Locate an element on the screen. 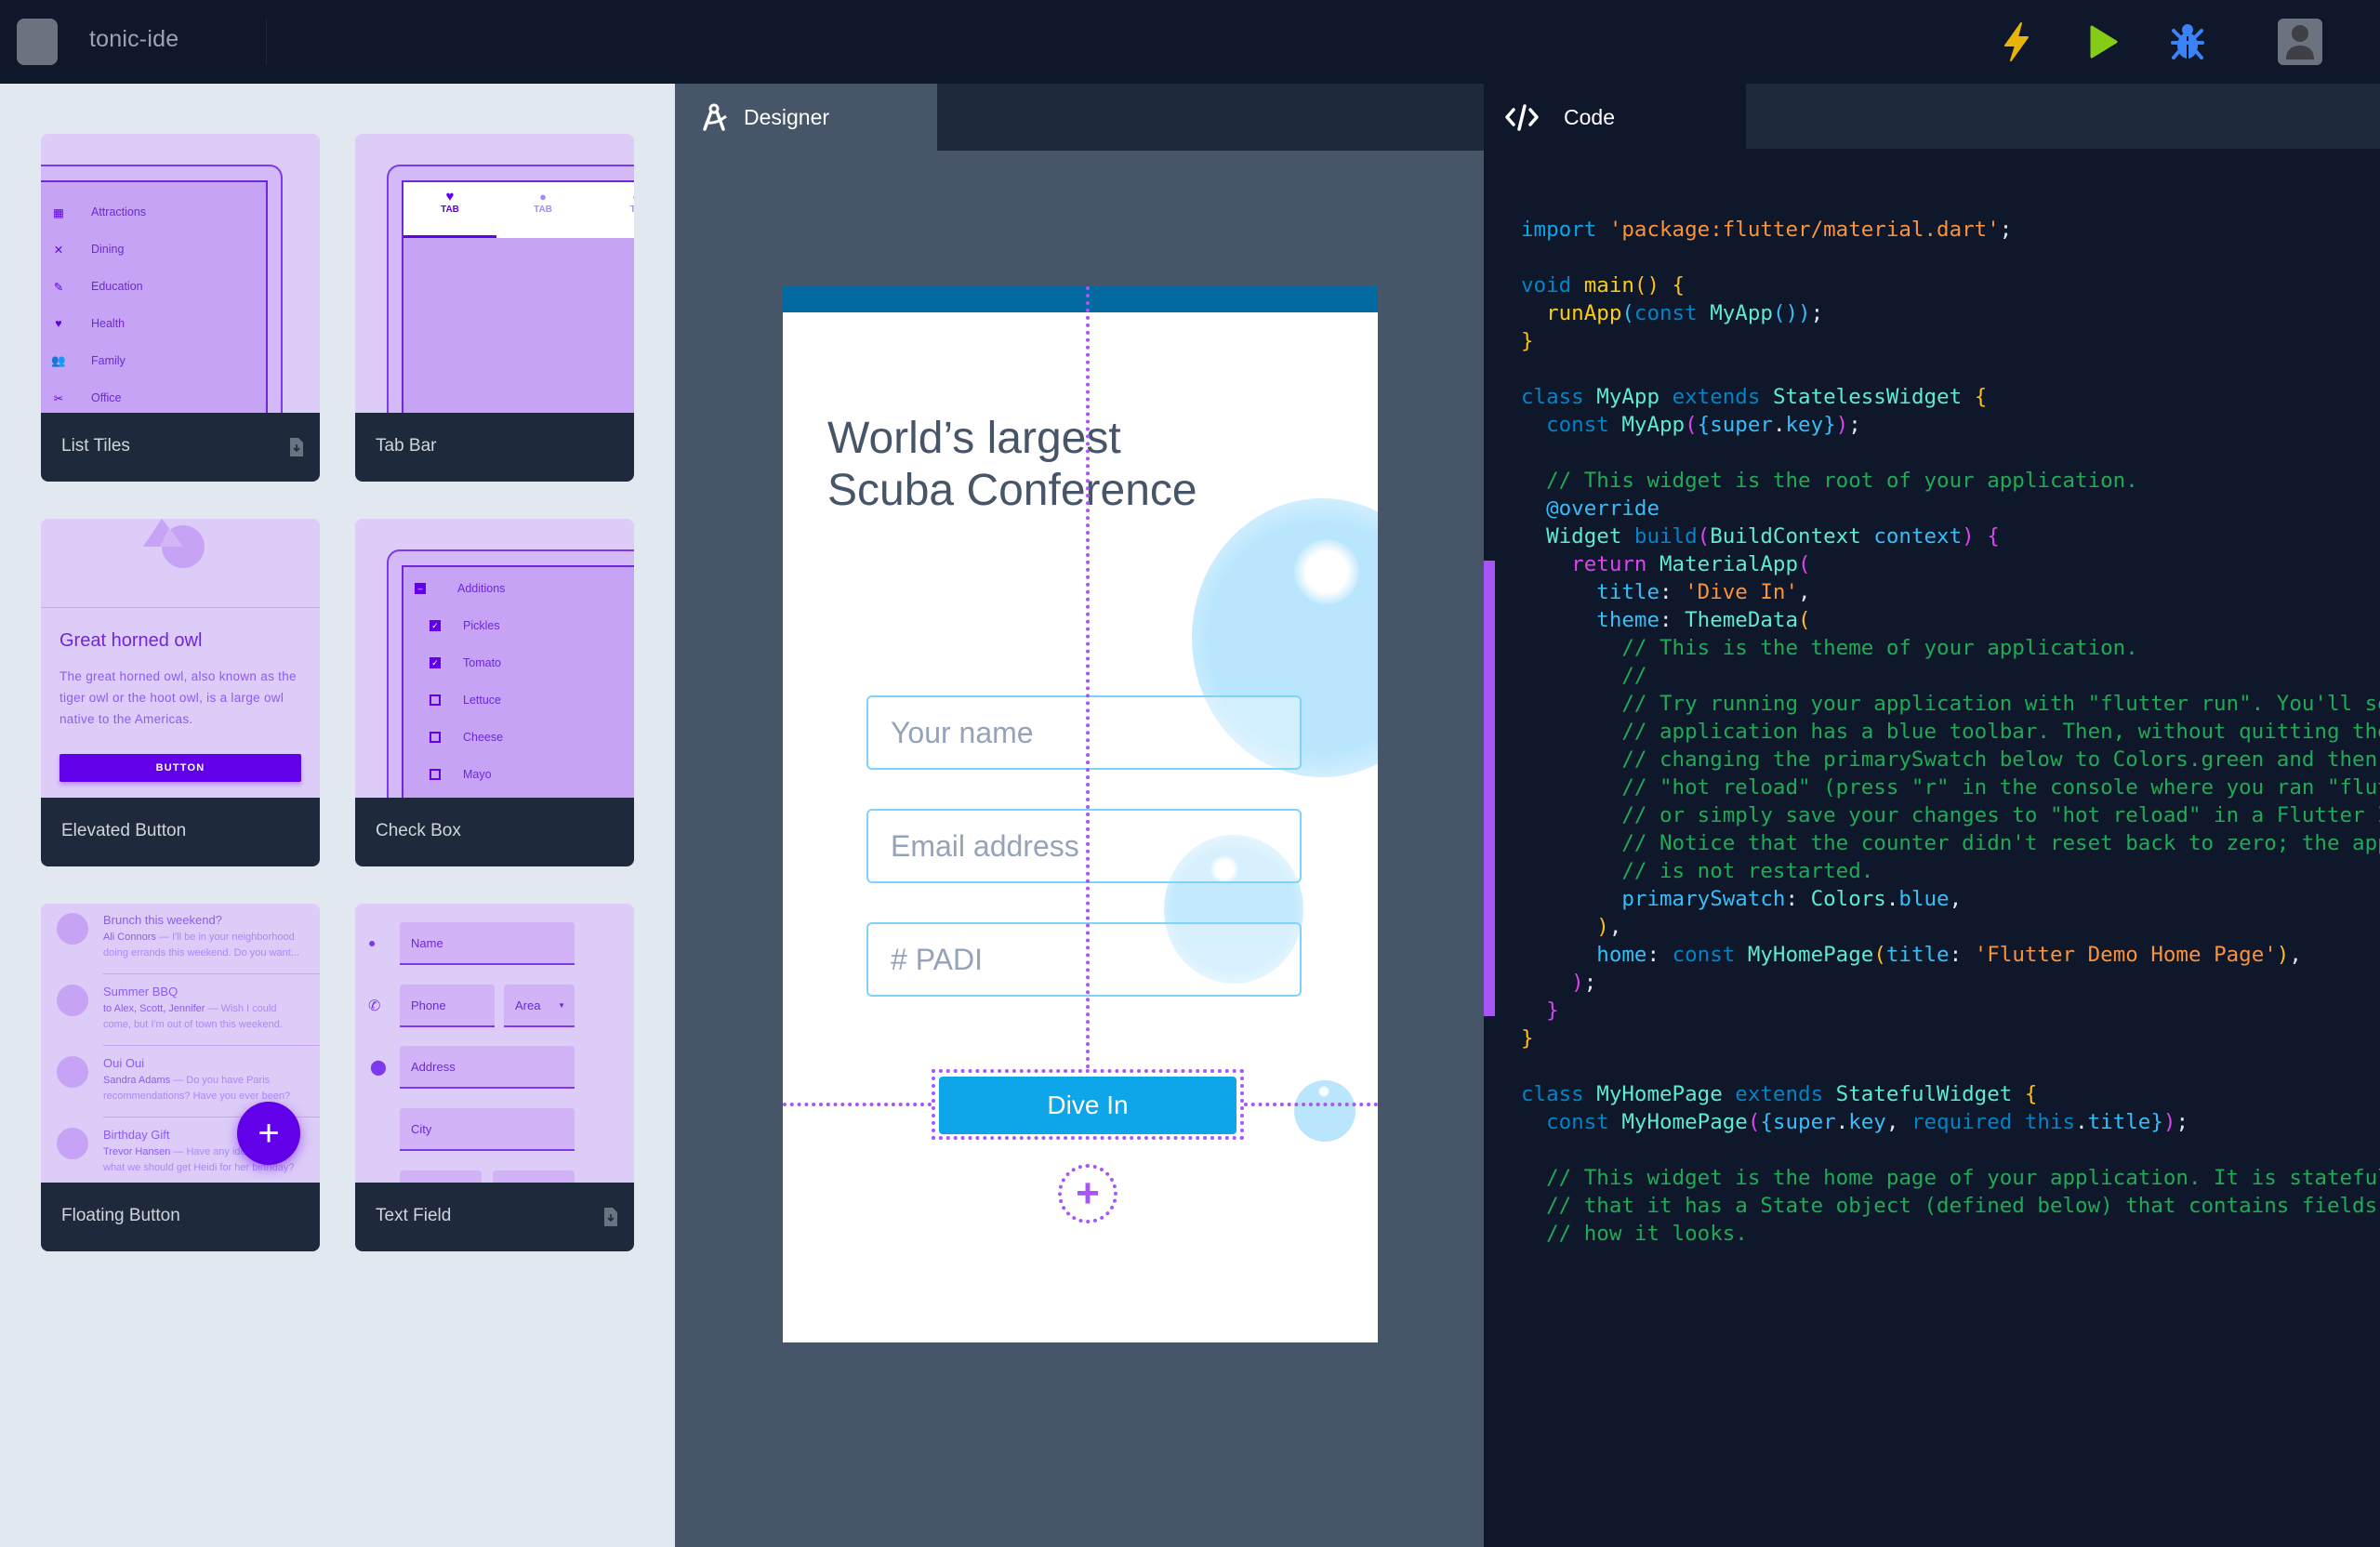 This screenshot has width=2380, height=1547. divider is located at coordinates (266, 42).